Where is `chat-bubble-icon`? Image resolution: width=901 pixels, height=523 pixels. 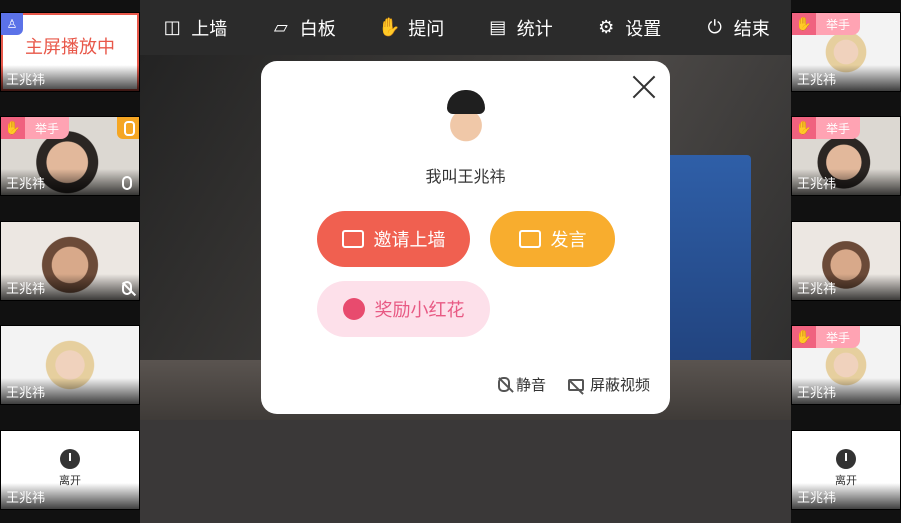 chat-bubble-icon is located at coordinates (529, 239).